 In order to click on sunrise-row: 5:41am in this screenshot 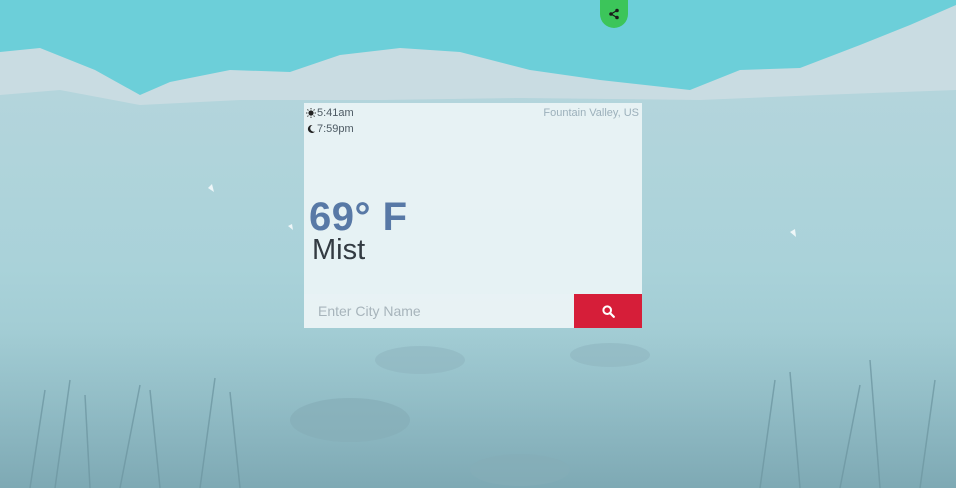, I will do `click(330, 113)`.